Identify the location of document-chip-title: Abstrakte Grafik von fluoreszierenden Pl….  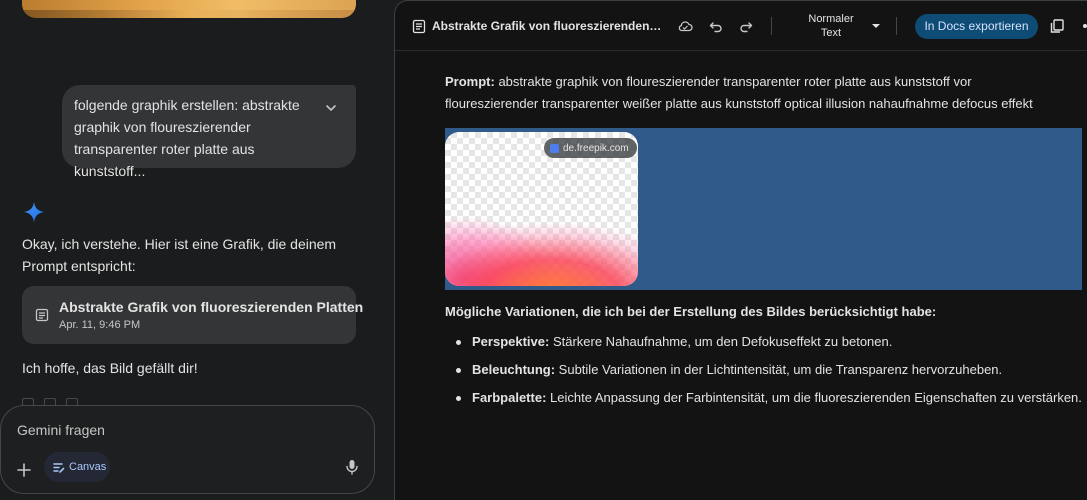
(211, 307).